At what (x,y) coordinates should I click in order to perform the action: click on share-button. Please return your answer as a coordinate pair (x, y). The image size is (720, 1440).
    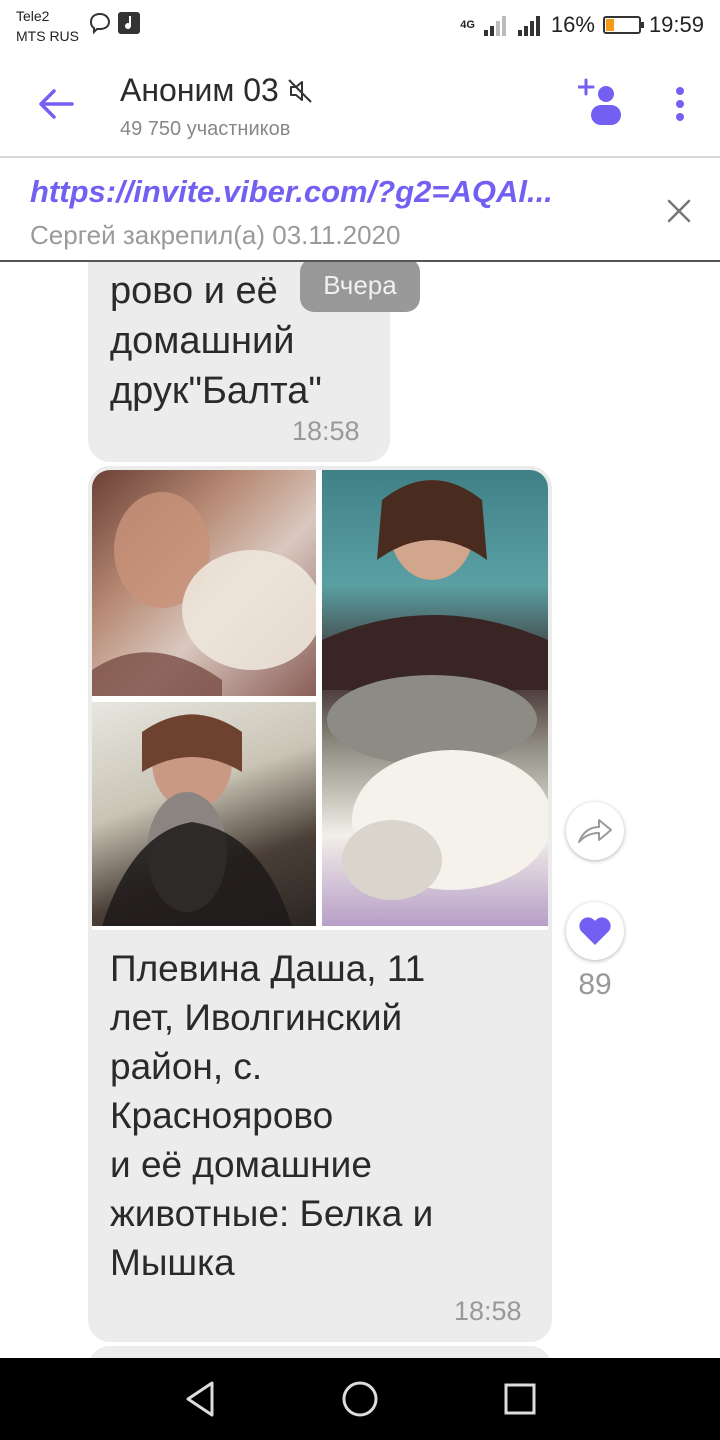
    Looking at the image, I should click on (595, 831).